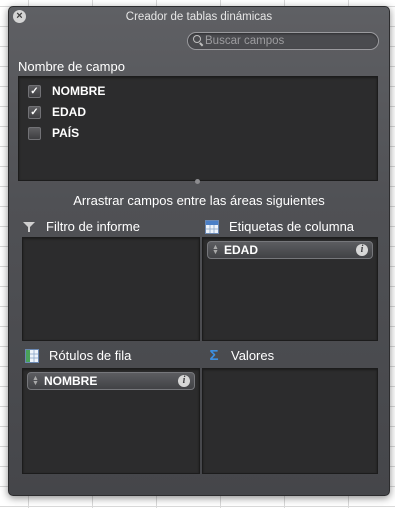 The image size is (395, 508). I want to click on window-title: Creador de tablas dinámicas, so click(199, 17).